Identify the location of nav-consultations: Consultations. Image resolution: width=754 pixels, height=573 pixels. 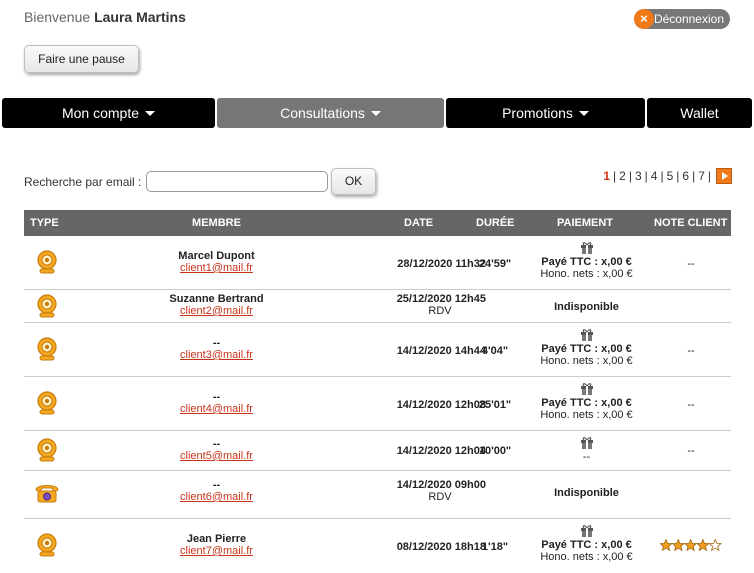
(330, 113).